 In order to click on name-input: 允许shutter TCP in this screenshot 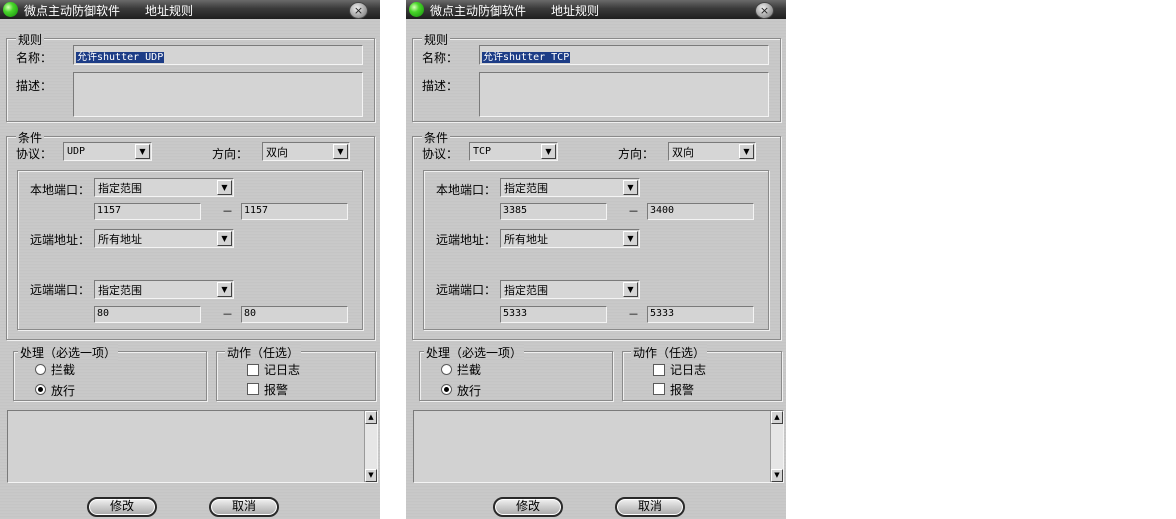, I will do `click(624, 55)`.